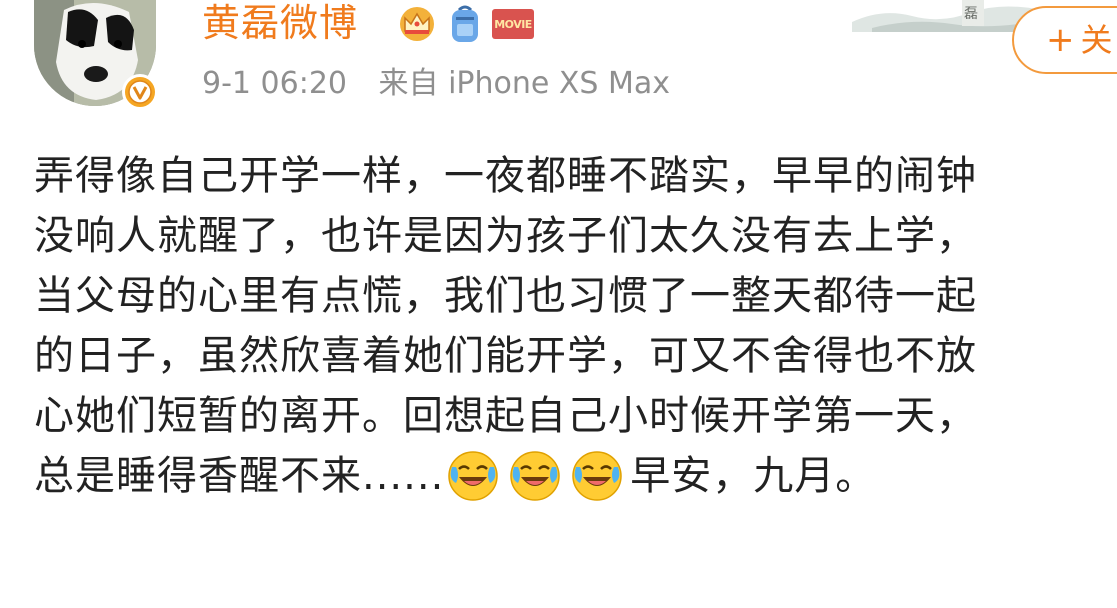  What do you see at coordinates (274, 83) in the screenshot?
I see `post-timestamp: 9-1 06:20` at bounding box center [274, 83].